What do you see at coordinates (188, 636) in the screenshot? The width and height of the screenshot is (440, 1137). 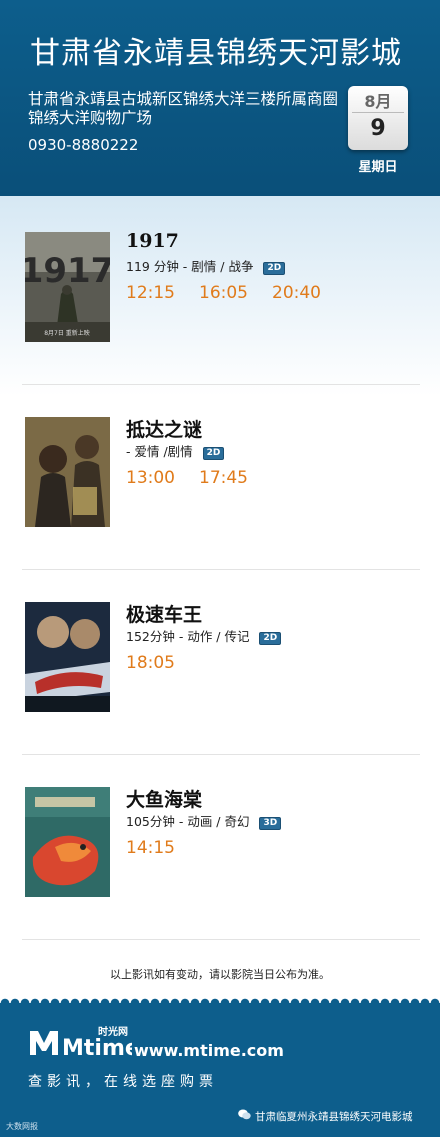 I see `movie-duration-genre: 152分钟 - 动作 / 传记` at bounding box center [188, 636].